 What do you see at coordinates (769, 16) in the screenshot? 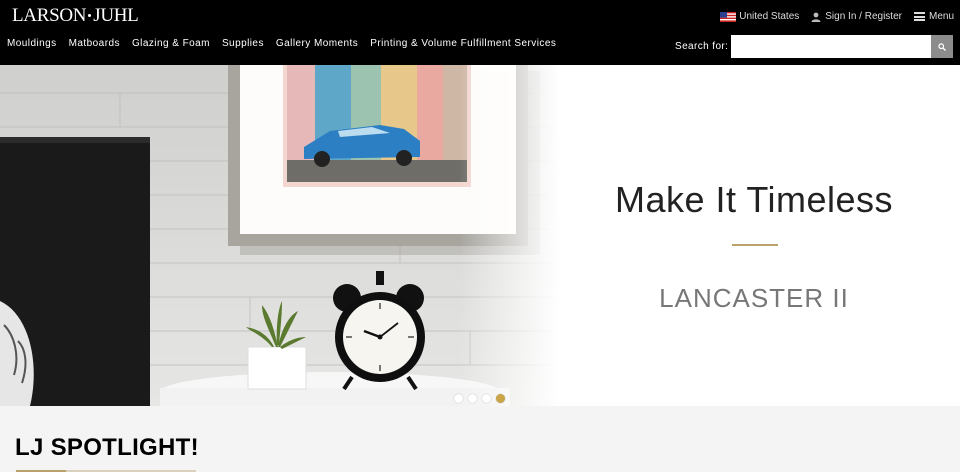
I see `country-label: United States` at bounding box center [769, 16].